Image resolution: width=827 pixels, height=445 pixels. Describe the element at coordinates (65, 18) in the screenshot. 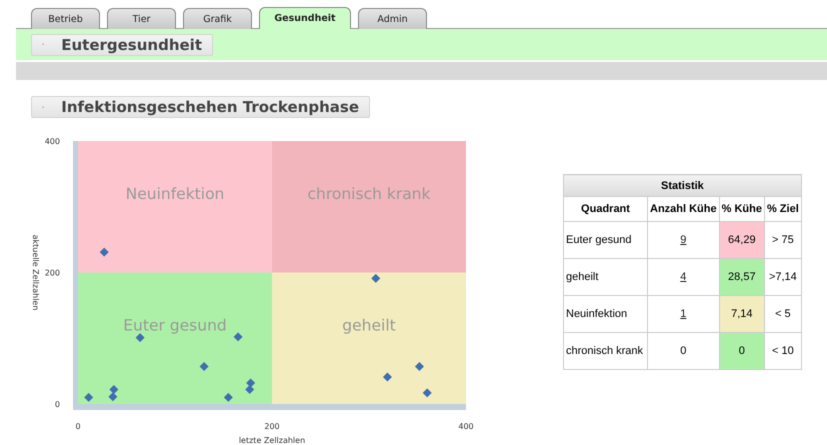

I see `tab: Betrieb` at that location.